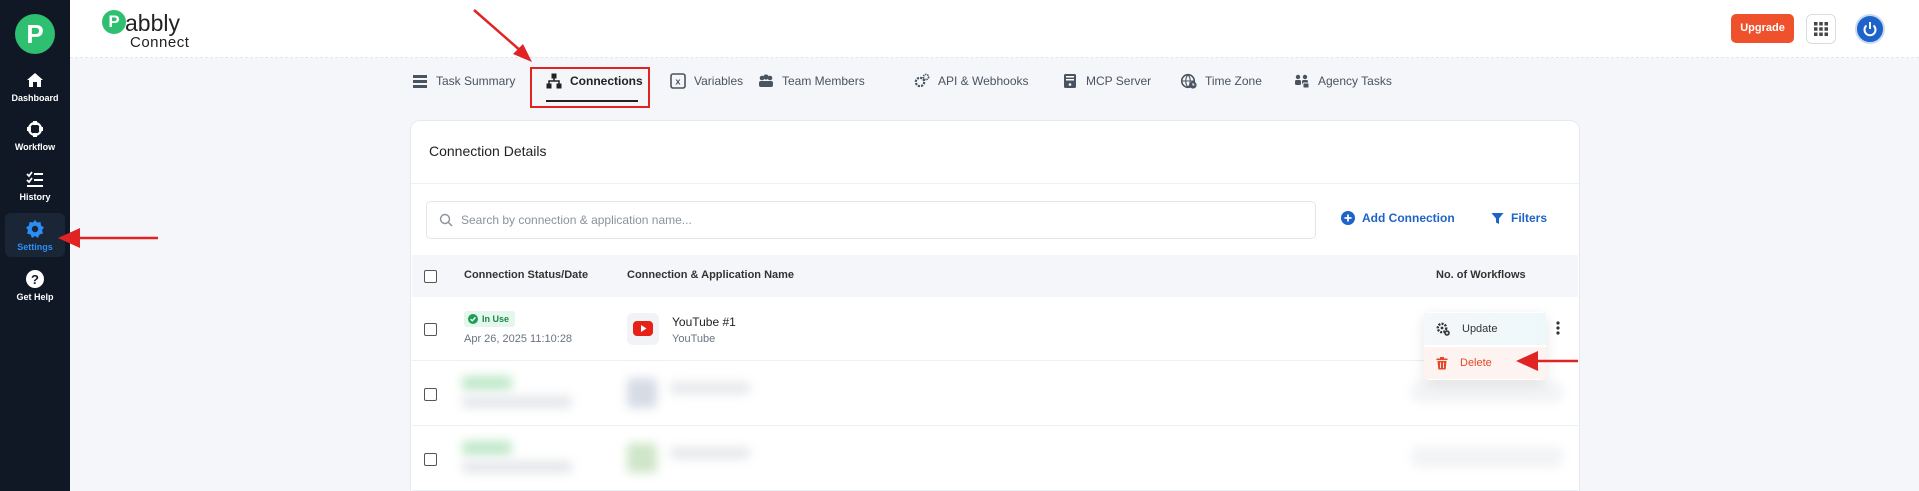 This screenshot has width=1919, height=491. Describe the element at coordinates (526, 275) in the screenshot. I see `column-header-status: Connection Status/Date` at that location.